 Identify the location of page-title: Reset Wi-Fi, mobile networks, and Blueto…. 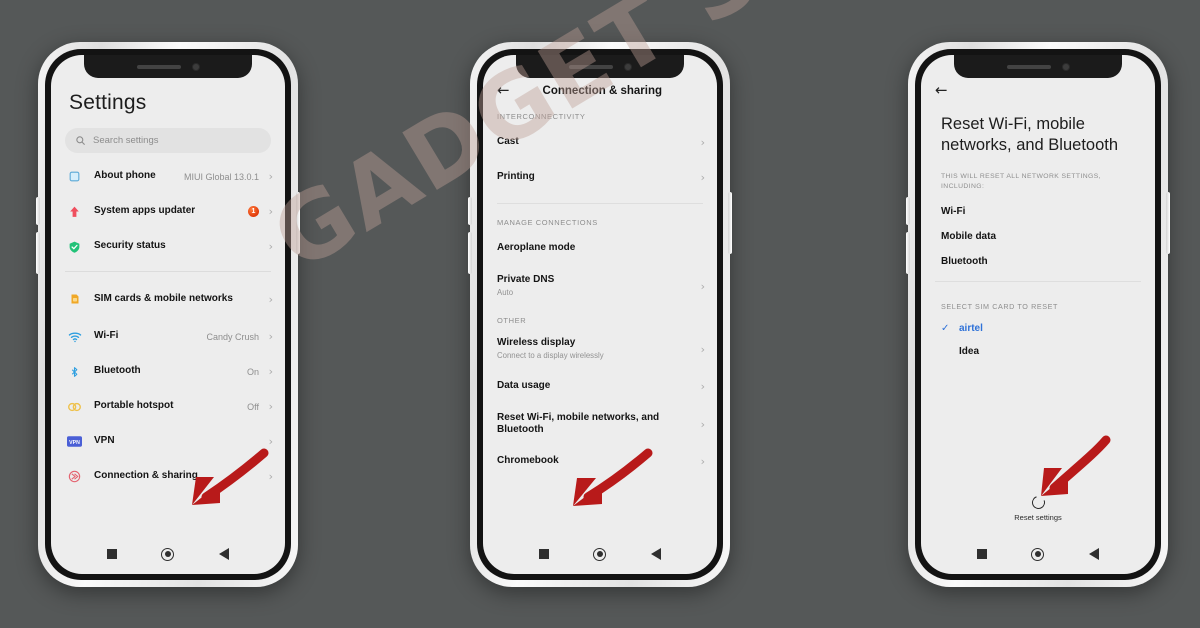
(1030, 135).